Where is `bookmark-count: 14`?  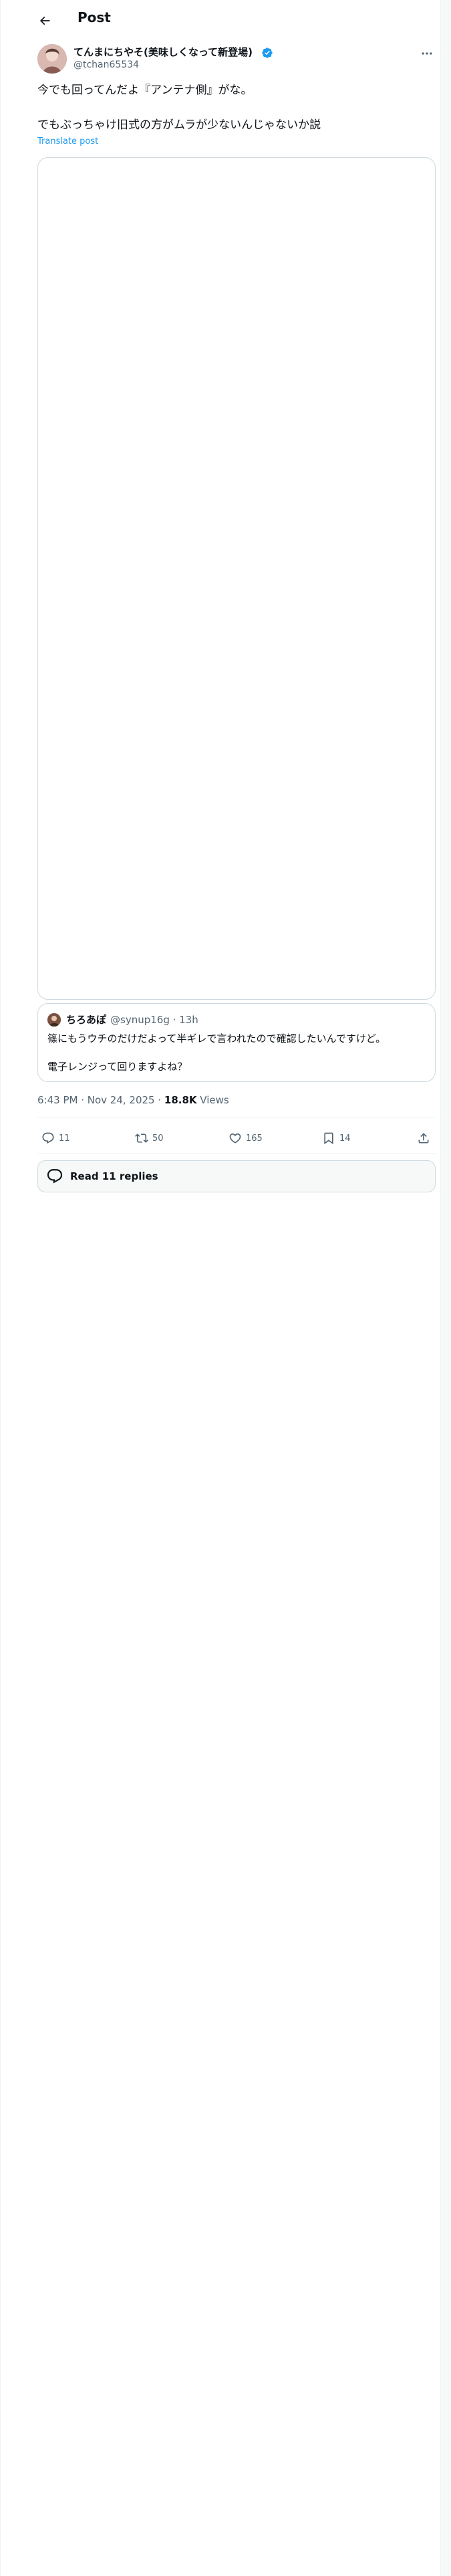
bookmark-count: 14 is located at coordinates (345, 1138).